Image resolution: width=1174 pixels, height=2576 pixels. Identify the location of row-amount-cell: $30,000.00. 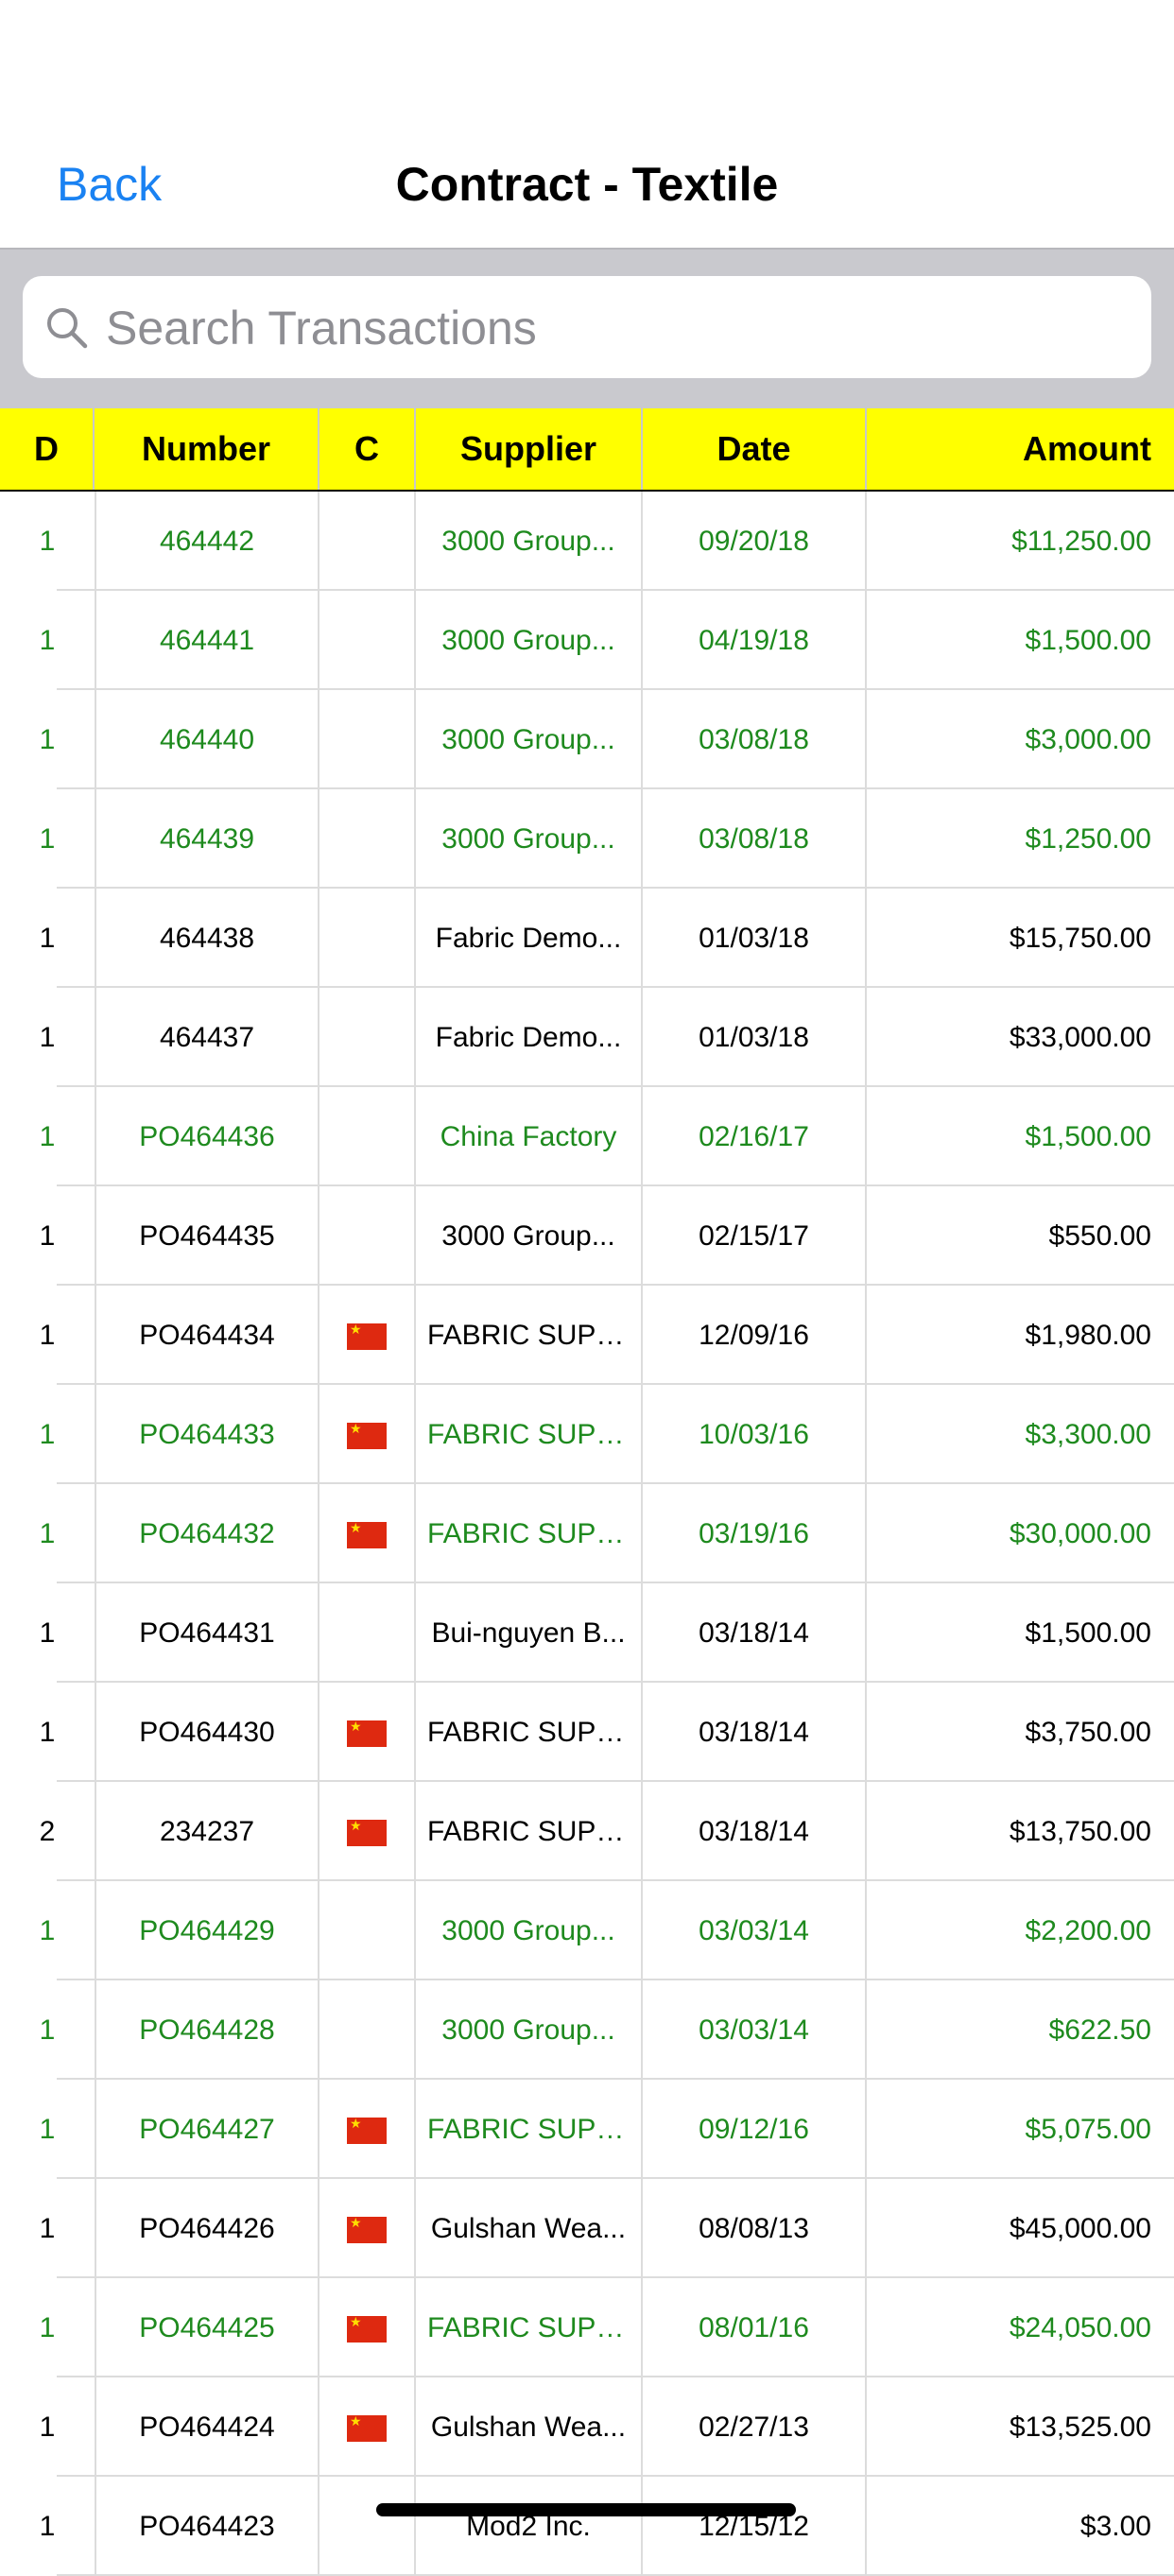
(1080, 1533).